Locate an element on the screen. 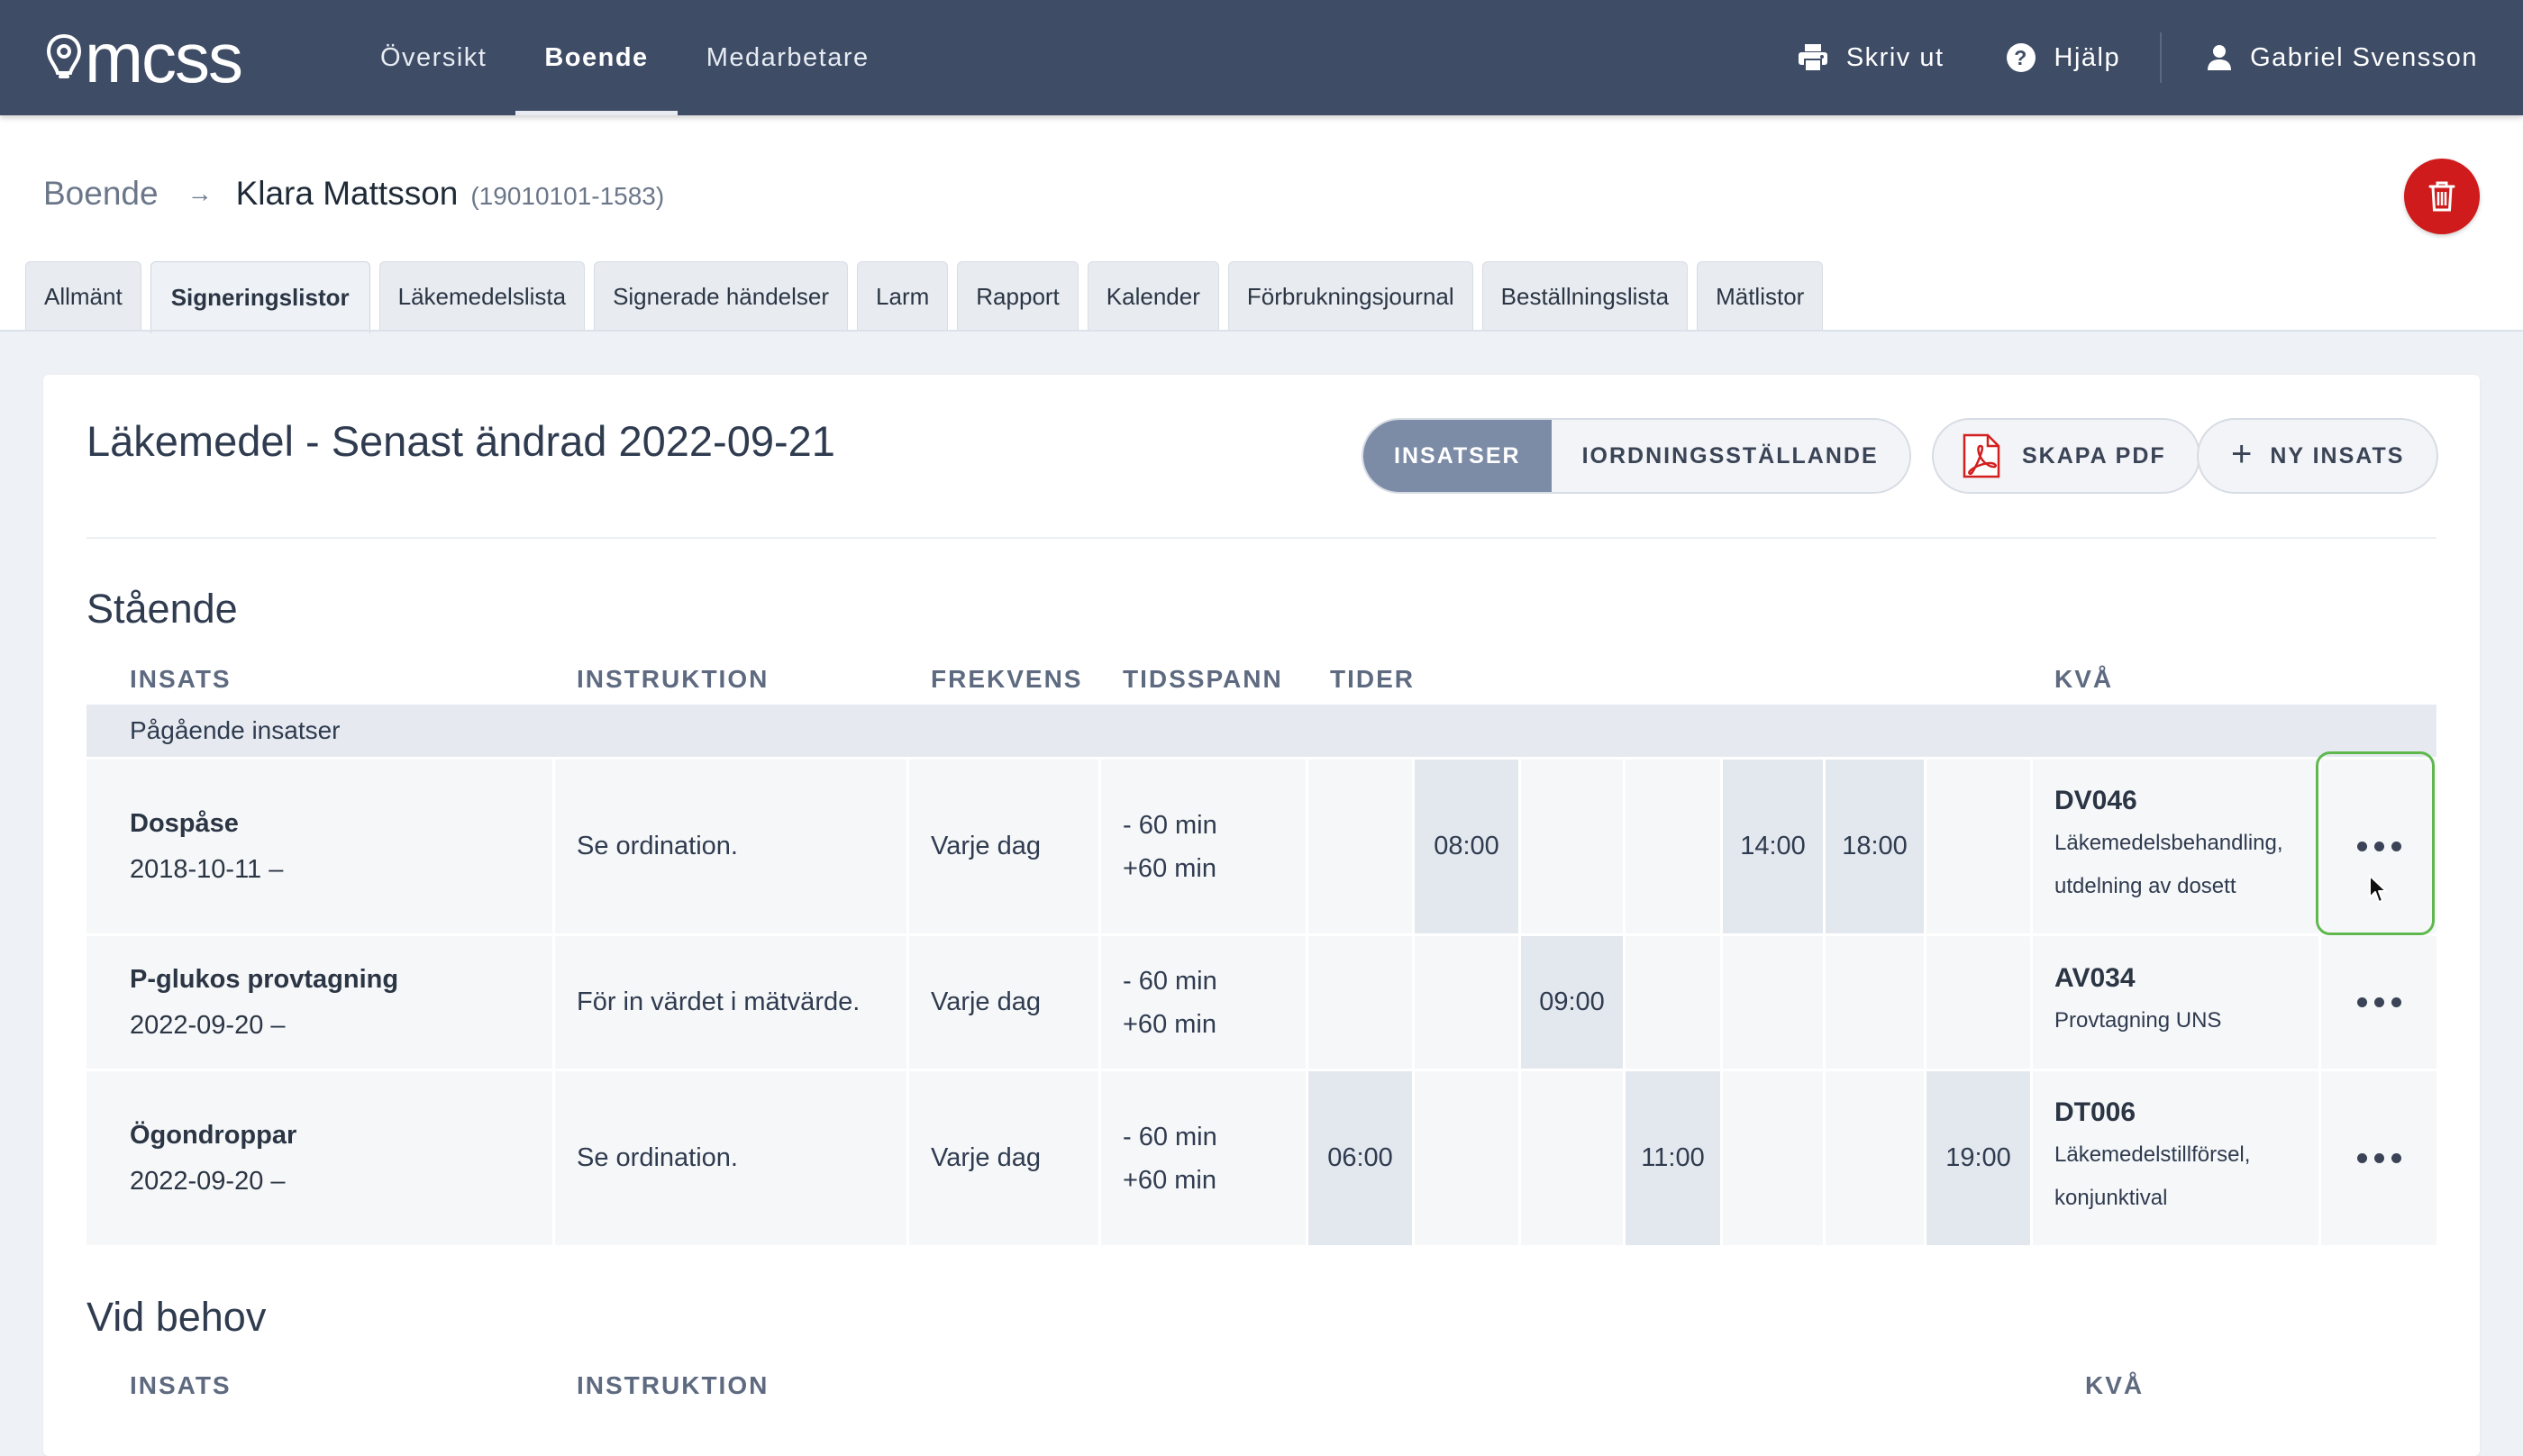 The width and height of the screenshot is (2523, 1456). tab-bestallningslista: Beställningslista is located at coordinates (1585, 296).